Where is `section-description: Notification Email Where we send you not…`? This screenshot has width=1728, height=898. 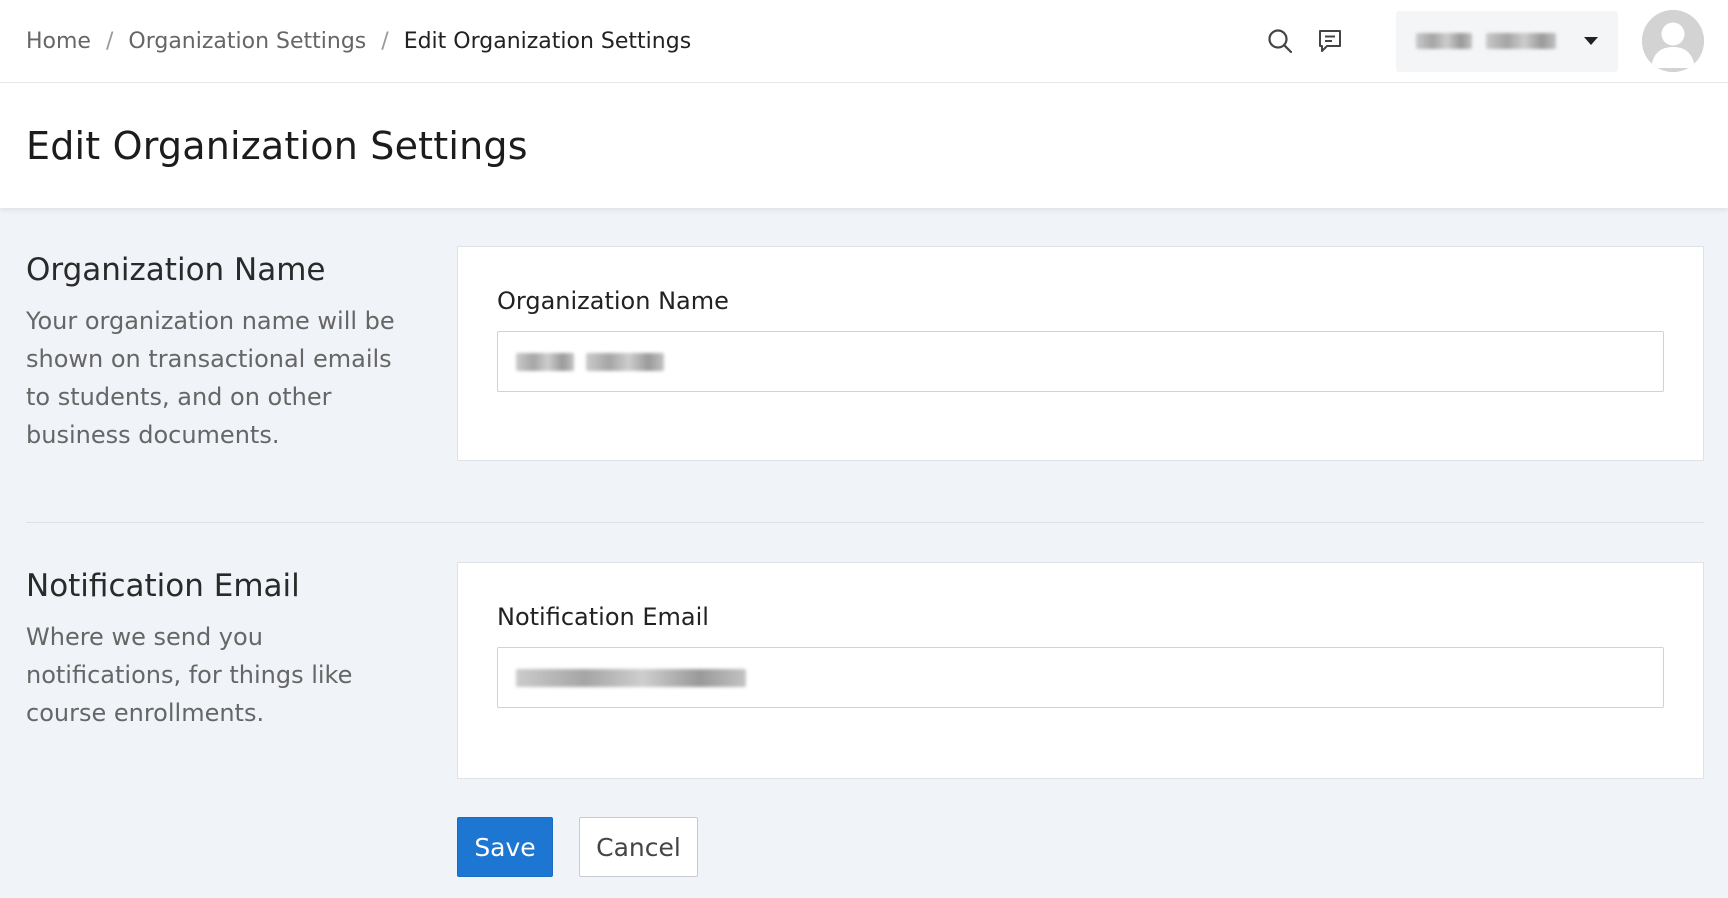
section-description: Notification Email Where we send you not… is located at coordinates (241, 670).